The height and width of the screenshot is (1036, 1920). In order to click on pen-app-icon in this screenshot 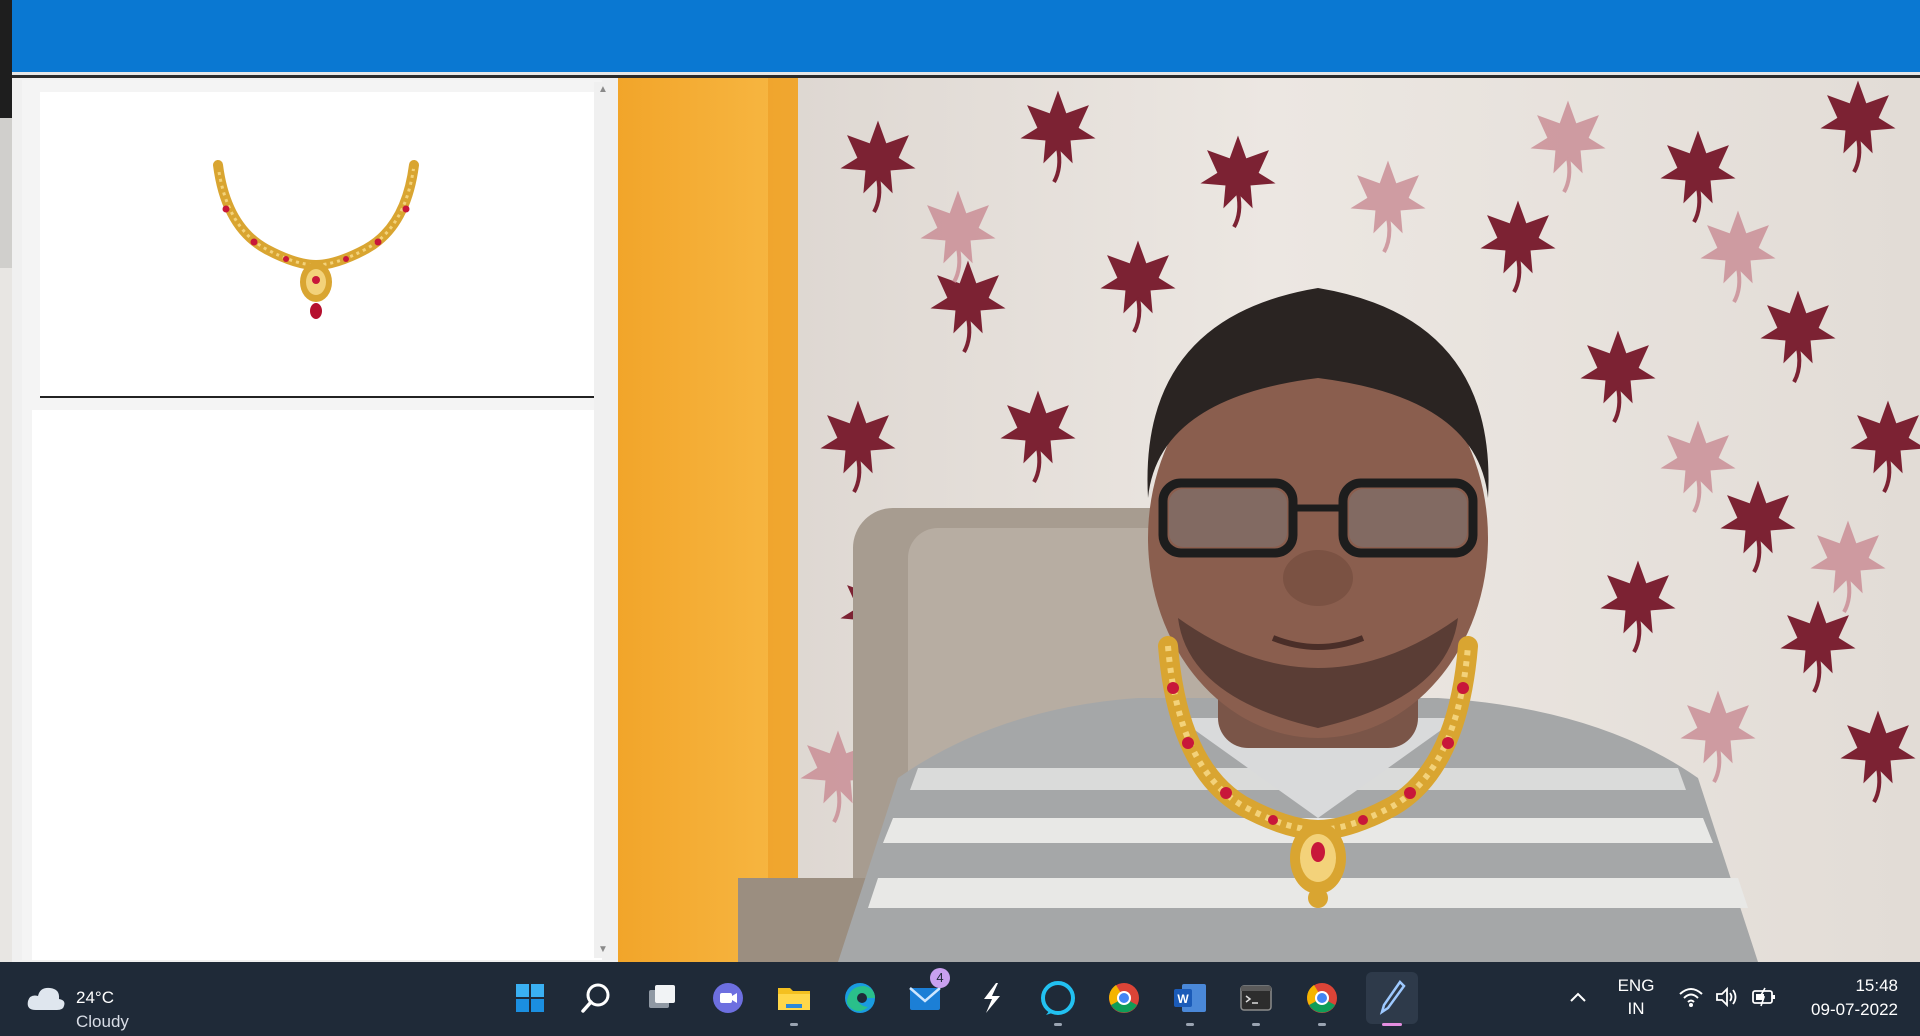, I will do `click(1392, 997)`.